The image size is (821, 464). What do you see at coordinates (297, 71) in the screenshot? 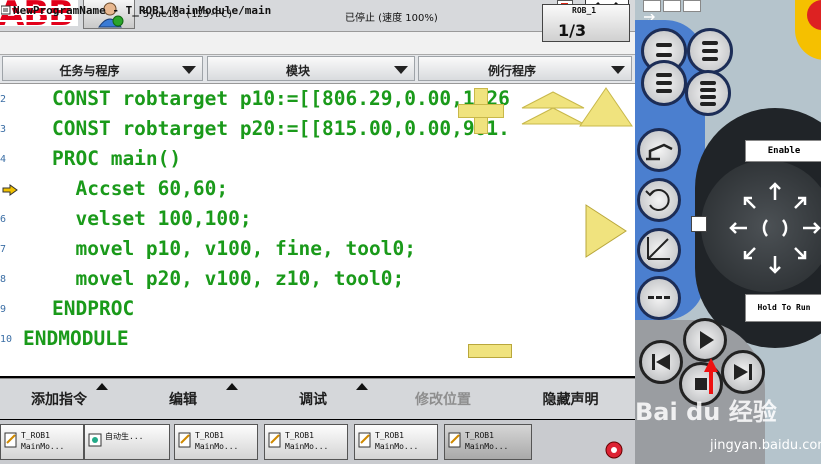
I see `tab-label: 模块` at bounding box center [297, 71].